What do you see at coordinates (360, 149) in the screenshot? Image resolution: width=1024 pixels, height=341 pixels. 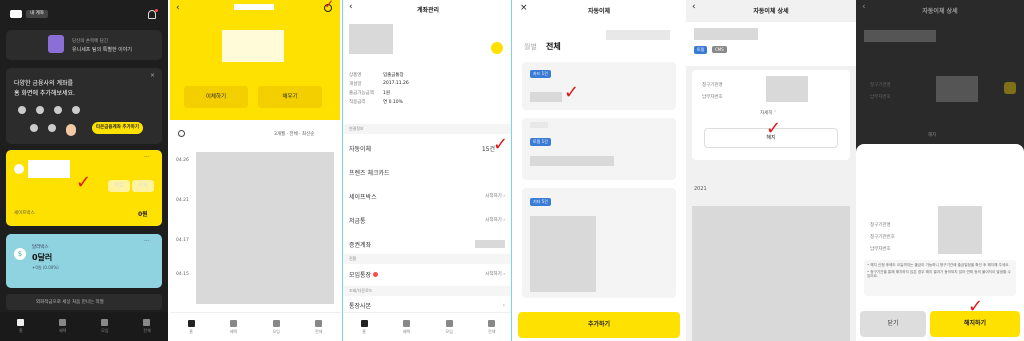 I see `row-label: 자동이체` at bounding box center [360, 149].